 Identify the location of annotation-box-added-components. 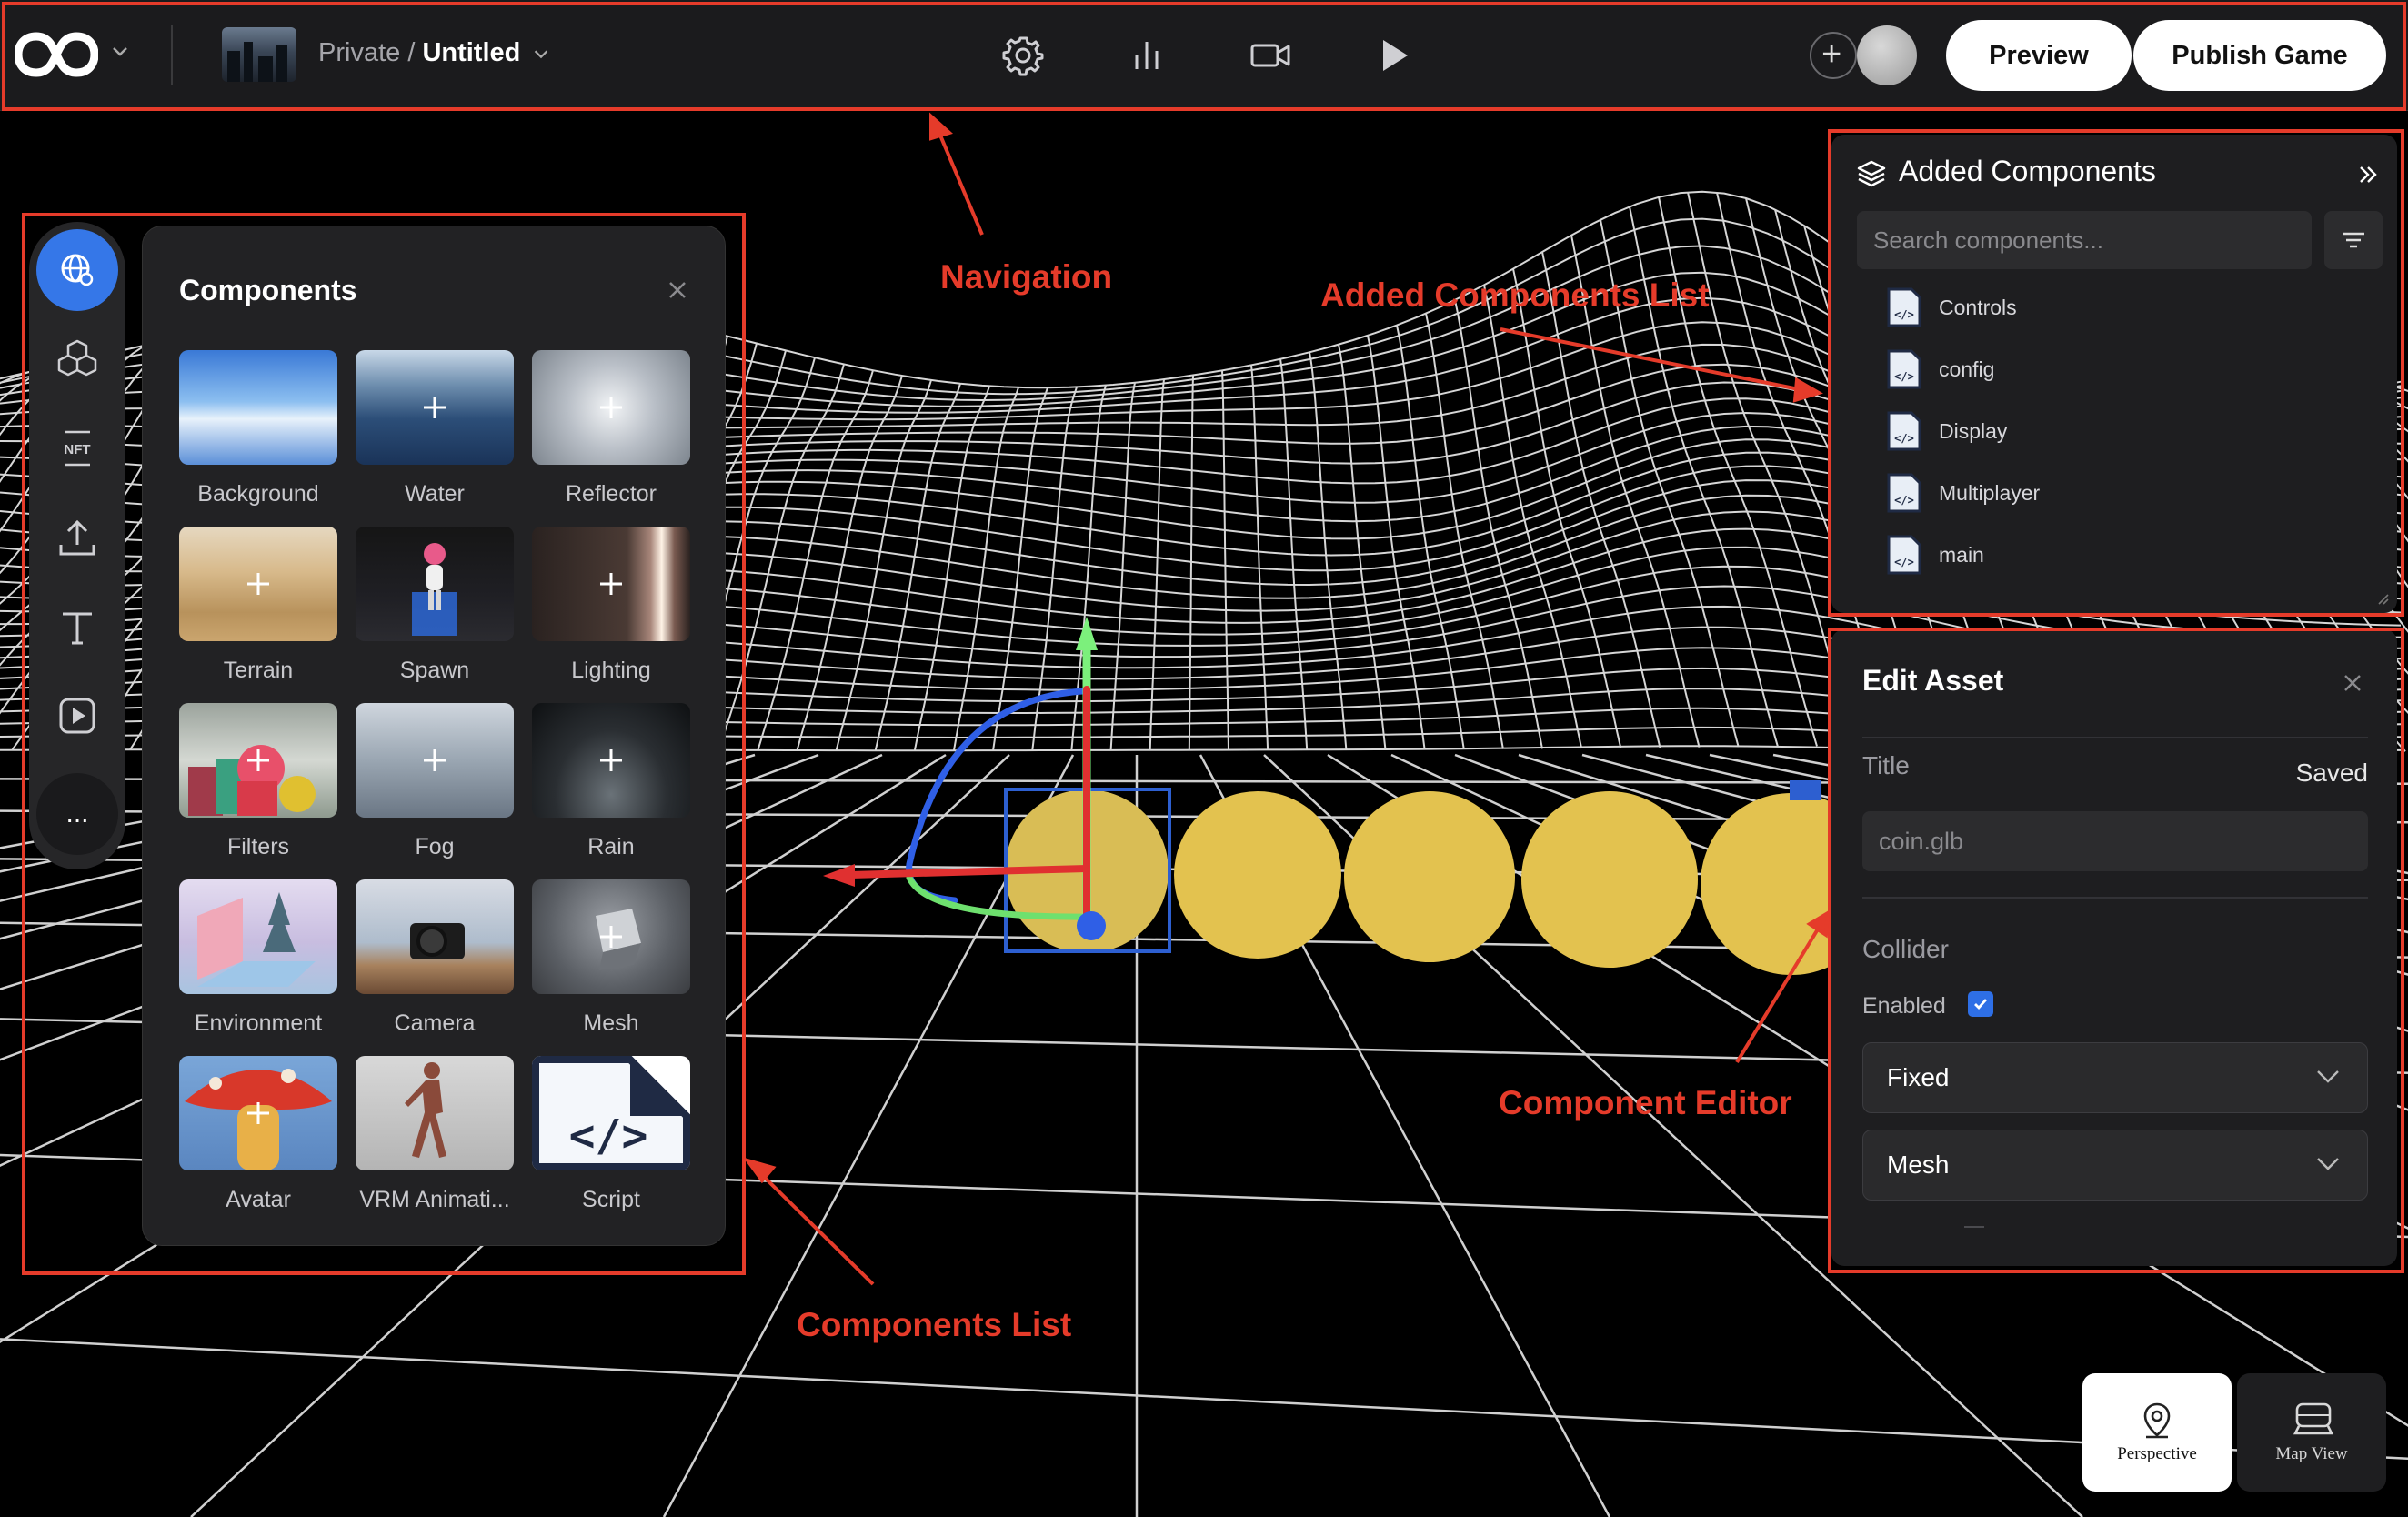
(2116, 373).